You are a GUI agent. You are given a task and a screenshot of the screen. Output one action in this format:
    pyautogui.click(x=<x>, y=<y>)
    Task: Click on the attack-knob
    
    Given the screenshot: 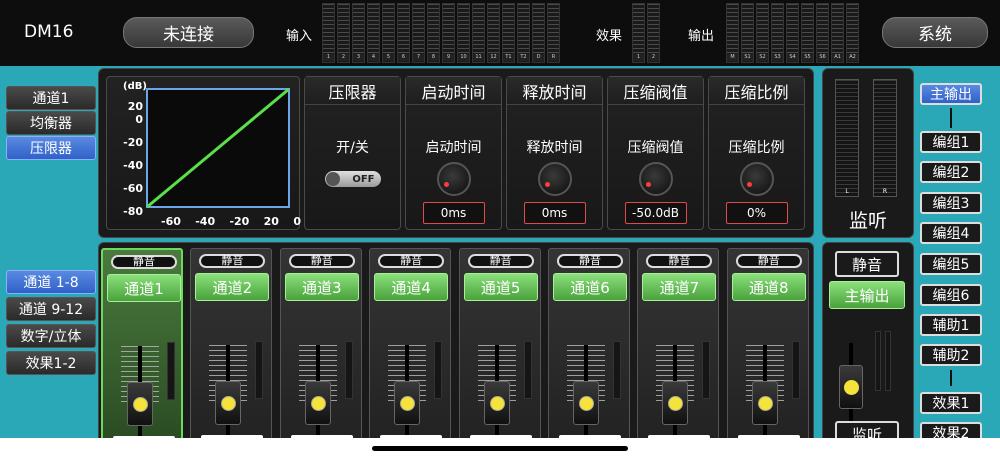 What is the action you would take?
    pyautogui.click(x=453, y=179)
    